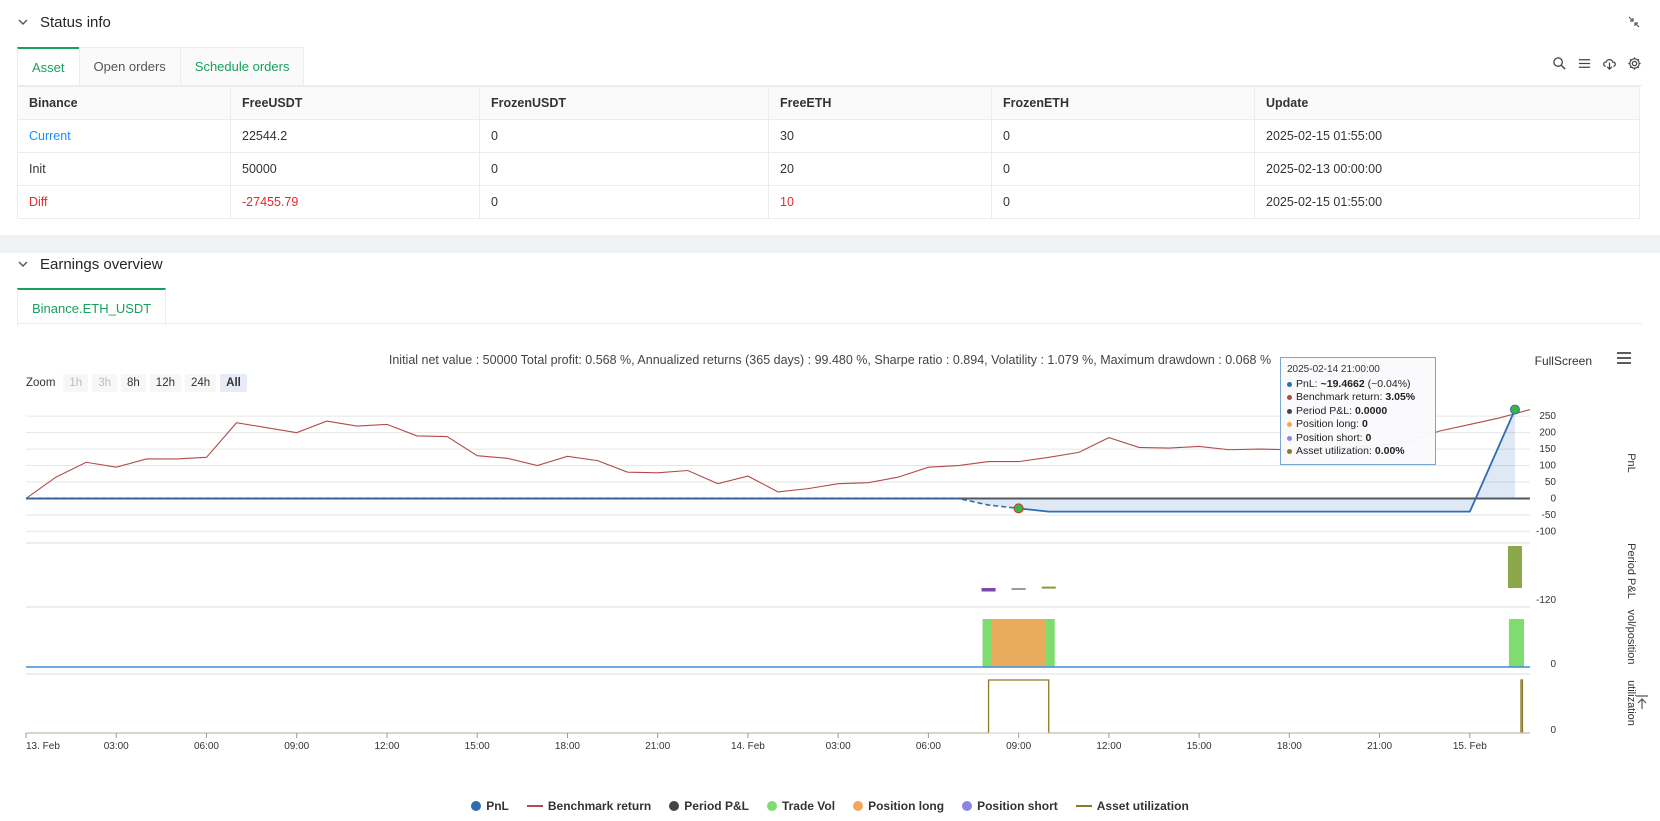 This screenshot has width=1660, height=821. Describe the element at coordinates (1547, 433) in the screenshot. I see `y-tick-label: 200` at that location.